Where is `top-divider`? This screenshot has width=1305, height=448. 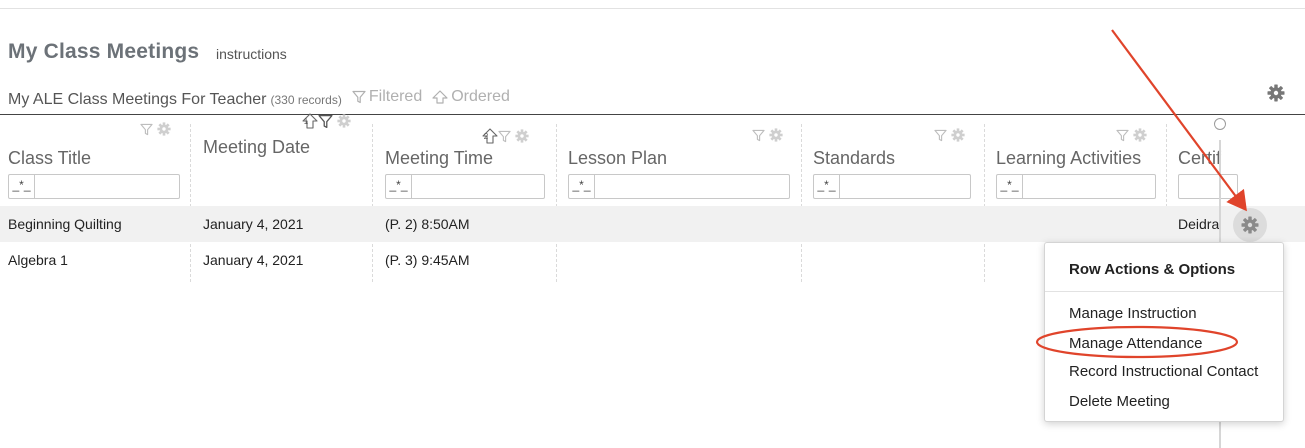 top-divider is located at coordinates (652, 8).